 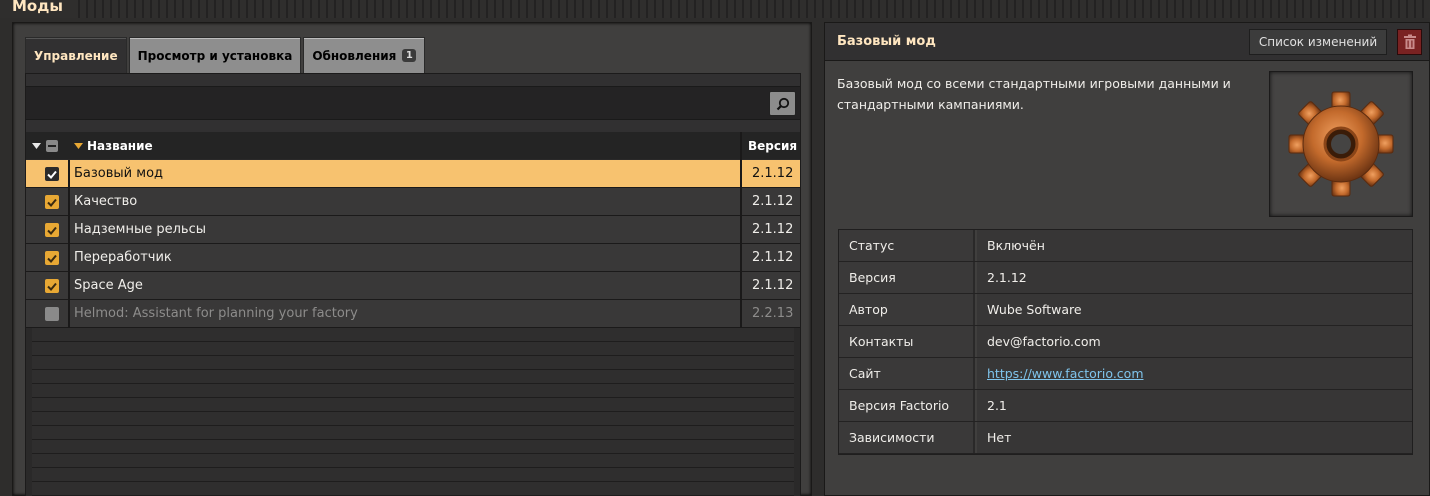 I want to click on select-all-control, so click(x=49, y=145).